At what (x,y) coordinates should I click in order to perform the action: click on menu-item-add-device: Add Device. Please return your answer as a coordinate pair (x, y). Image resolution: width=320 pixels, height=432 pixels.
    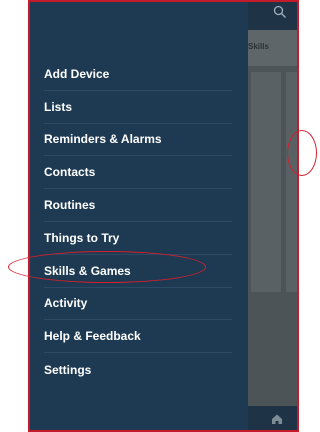
    Looking at the image, I should click on (138, 74).